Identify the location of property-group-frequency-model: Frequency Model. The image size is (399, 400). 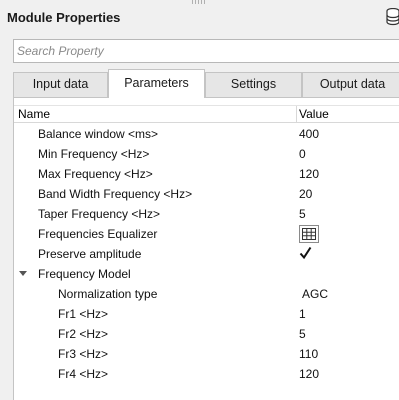
(206, 274).